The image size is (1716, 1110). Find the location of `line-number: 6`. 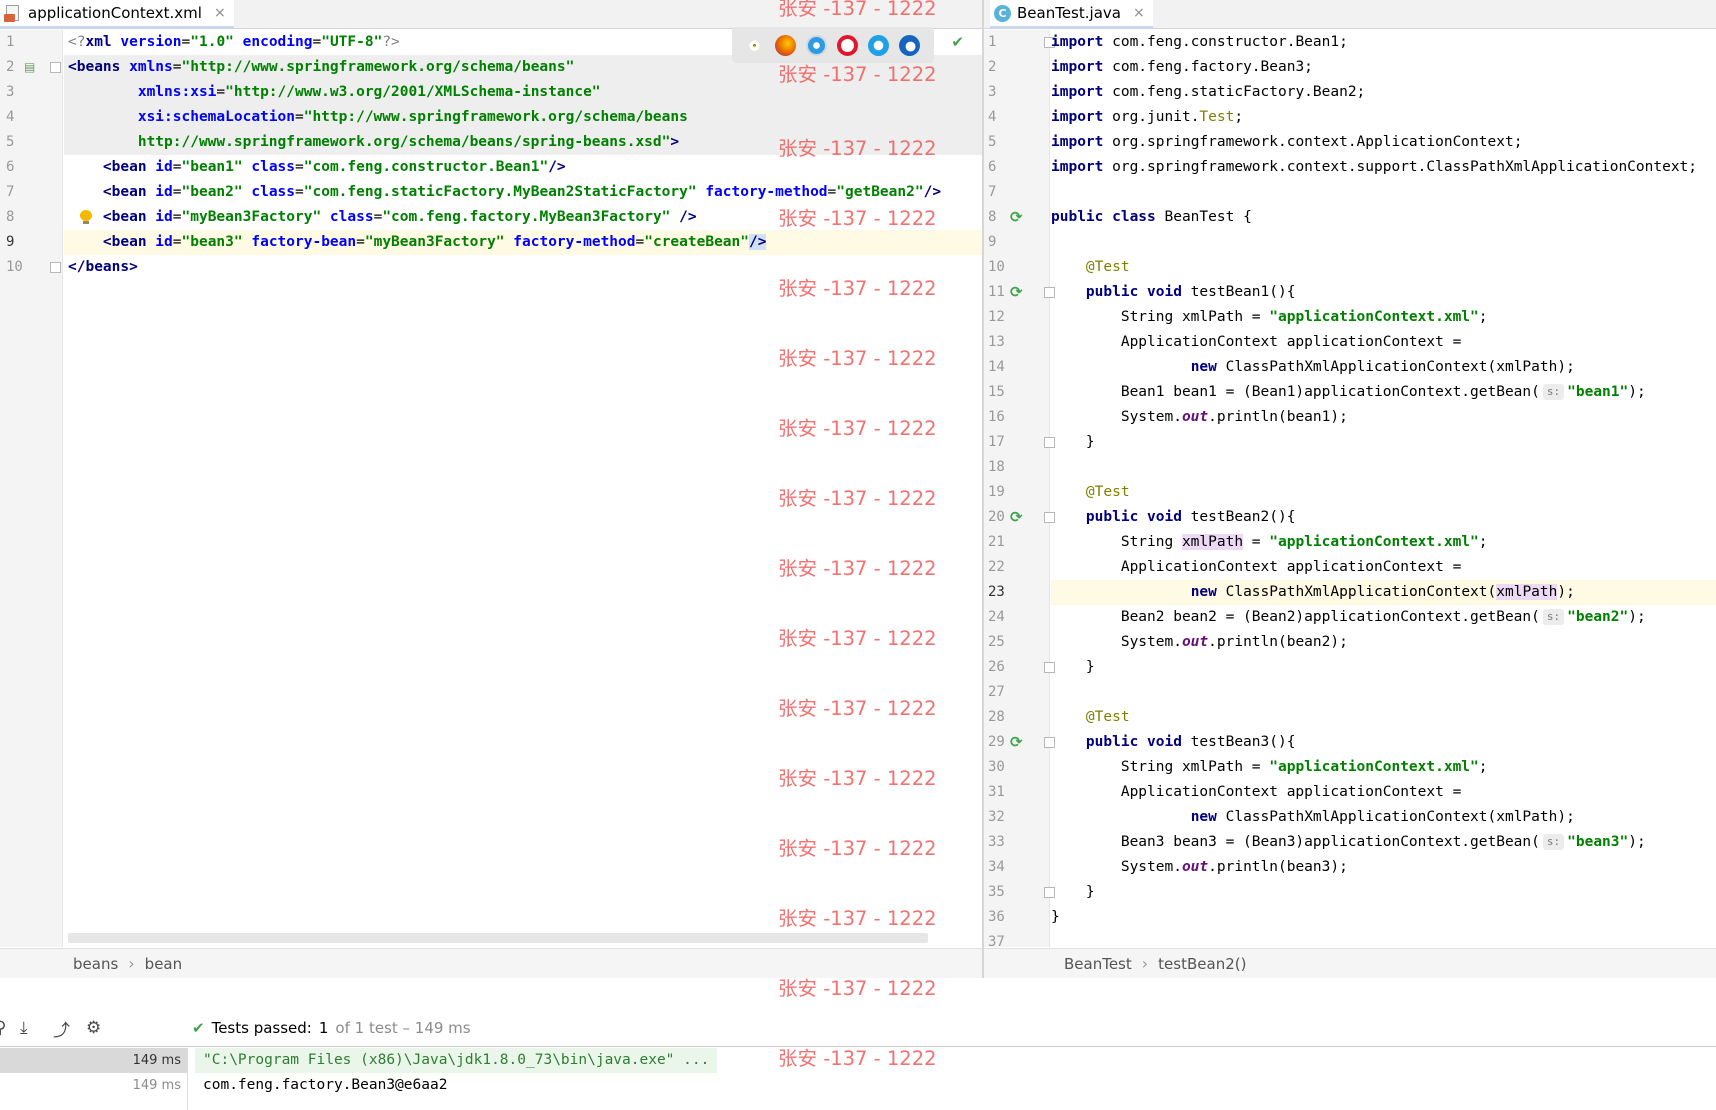

line-number: 6 is located at coordinates (992, 167).